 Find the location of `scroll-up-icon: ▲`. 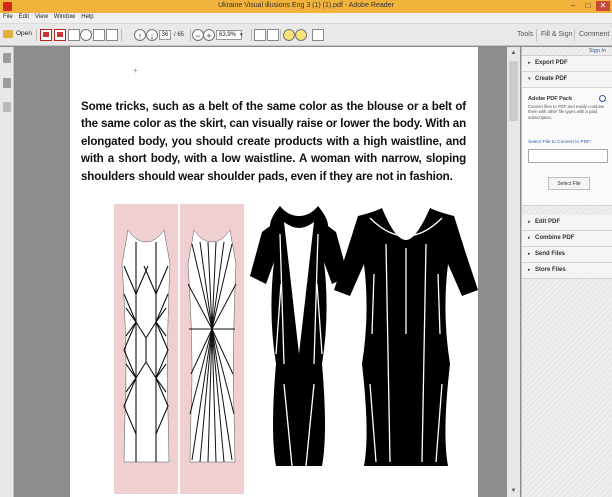

scroll-up-icon: ▲ is located at coordinates (513, 53).